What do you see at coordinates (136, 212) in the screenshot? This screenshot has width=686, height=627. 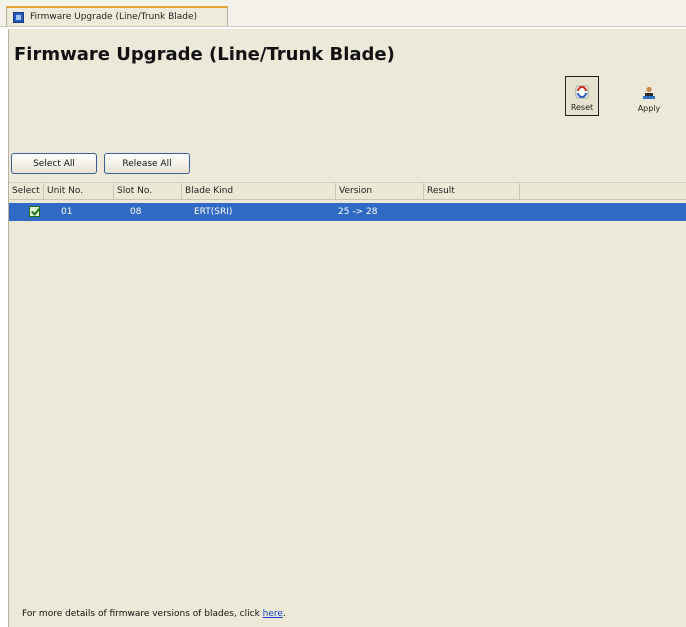 I see `cell-slot-no: 08` at bounding box center [136, 212].